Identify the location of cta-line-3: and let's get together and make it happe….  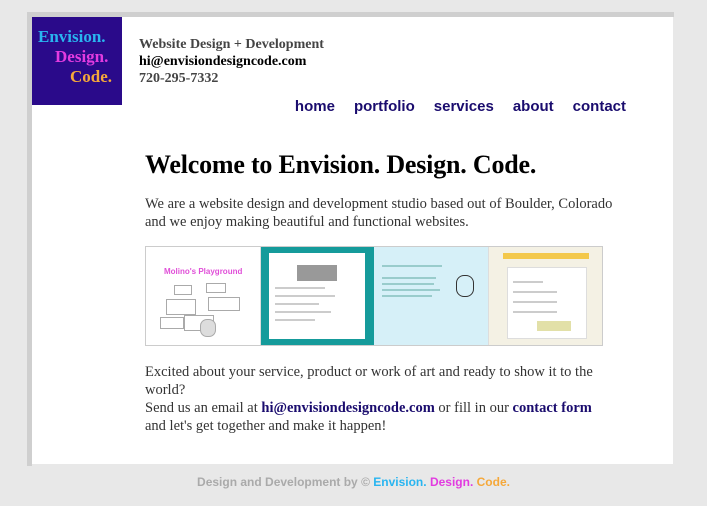
(266, 426).